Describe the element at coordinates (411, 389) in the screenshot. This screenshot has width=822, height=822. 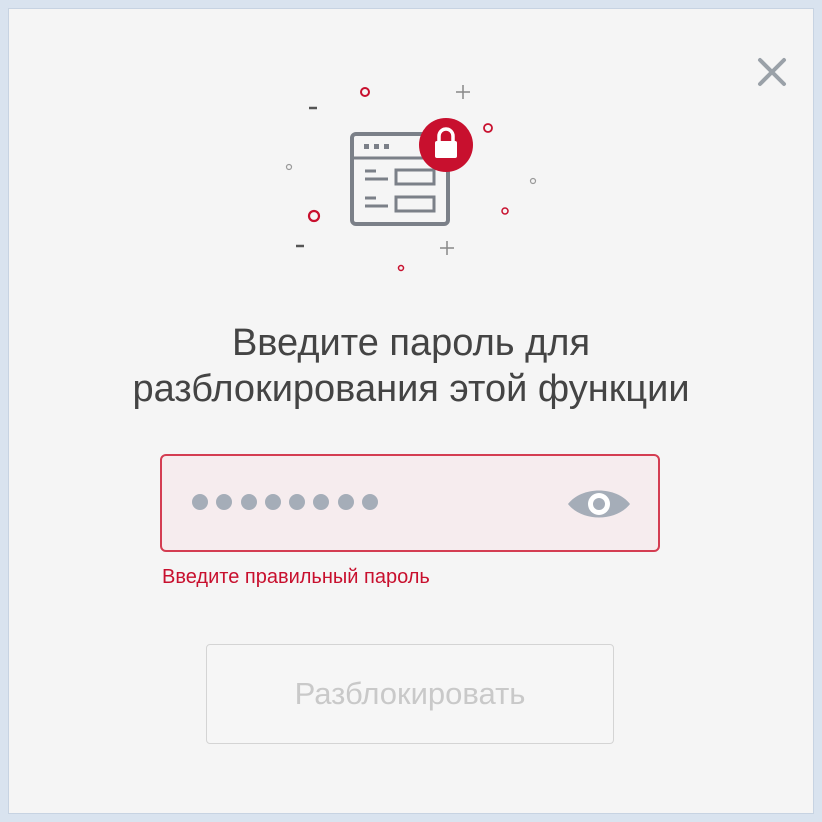
I see `dialog-title-line-2: разблокирования этой функции` at that location.